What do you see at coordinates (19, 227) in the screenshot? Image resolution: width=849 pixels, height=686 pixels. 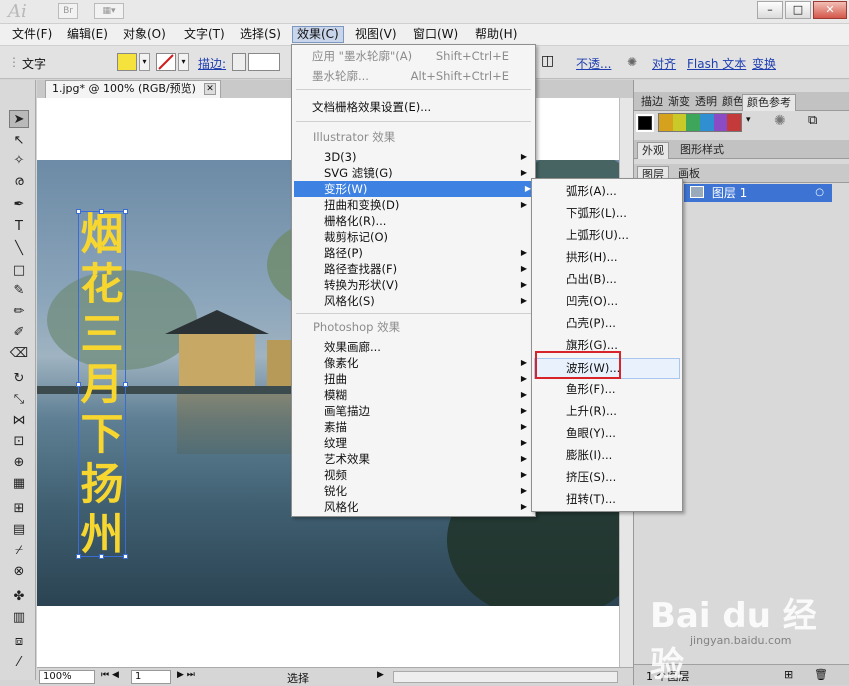 I see `type-tool-icon: T` at bounding box center [19, 227].